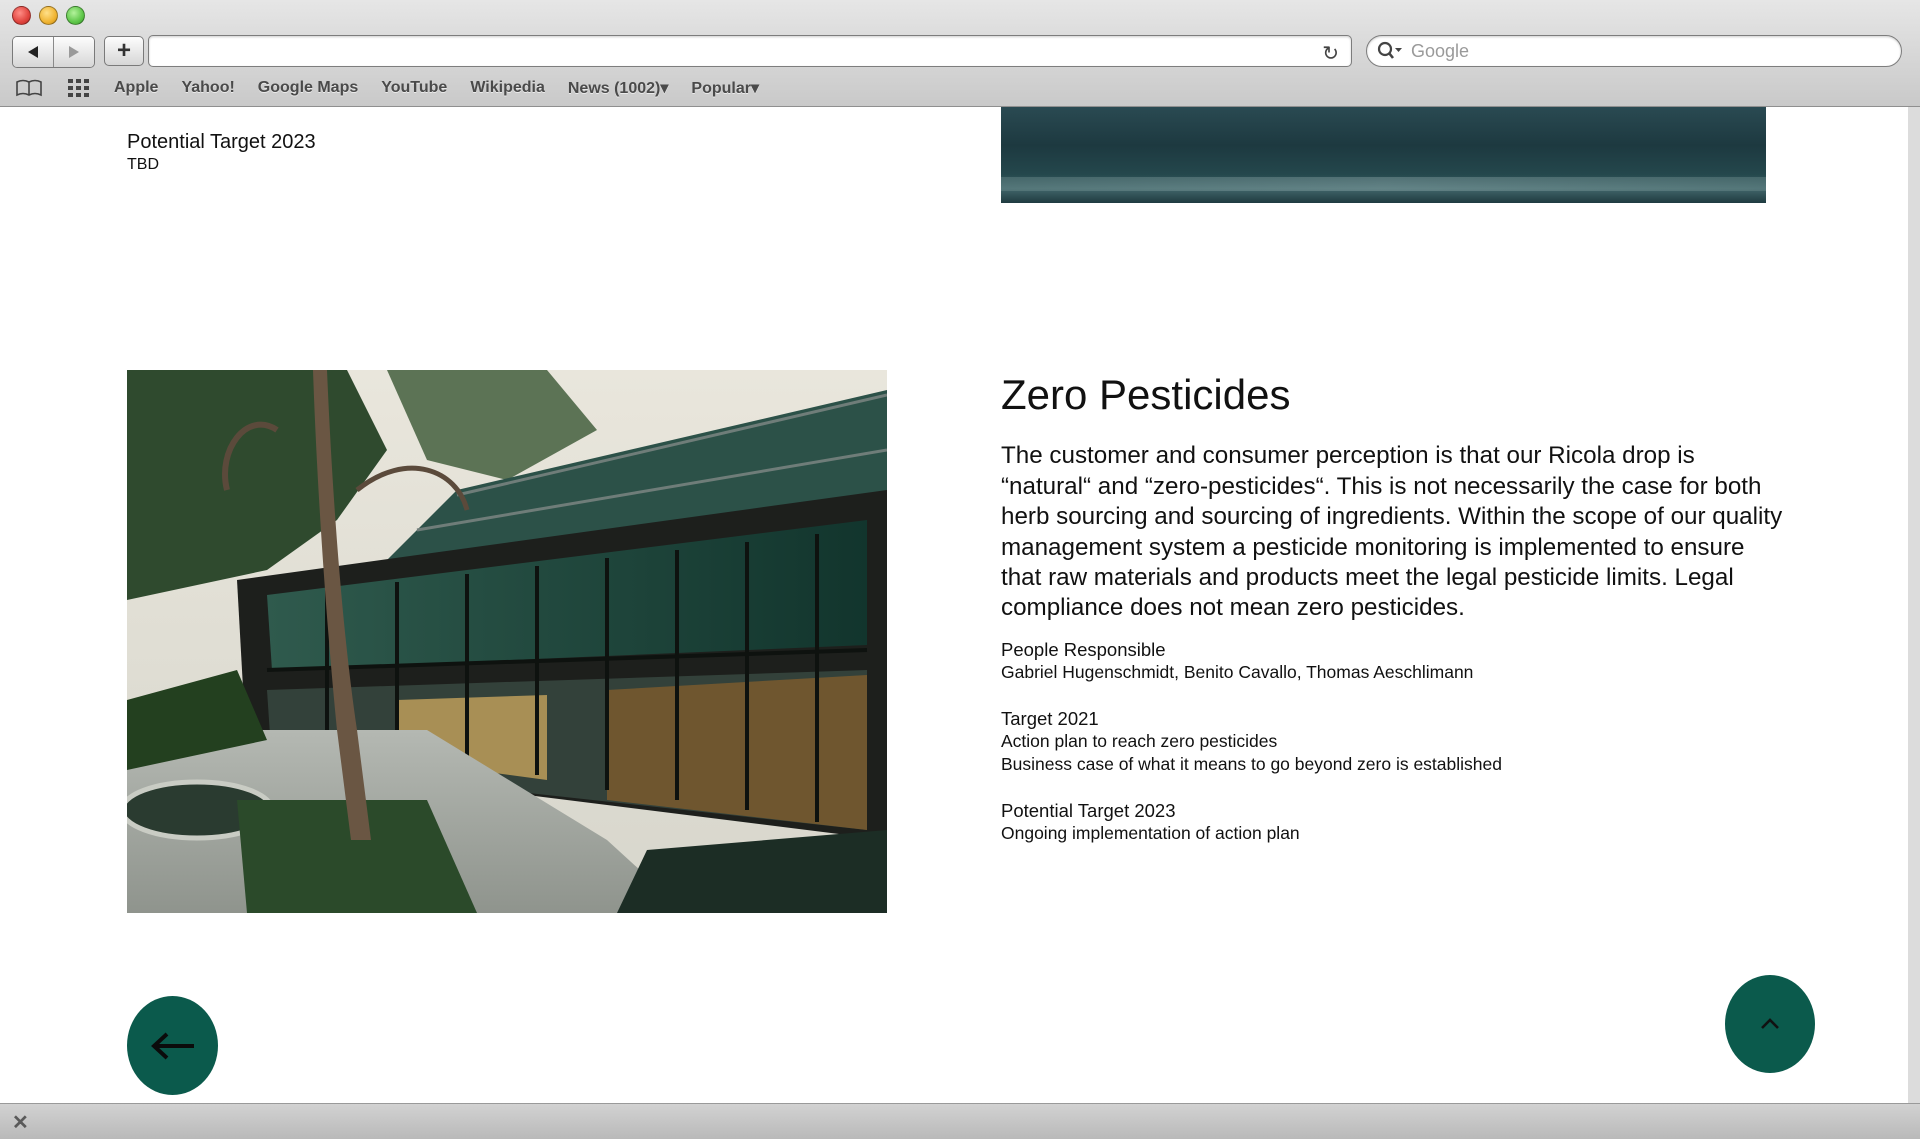  Describe the element at coordinates (1330, 53) in the screenshot. I see `reload-icon: ↻` at that location.